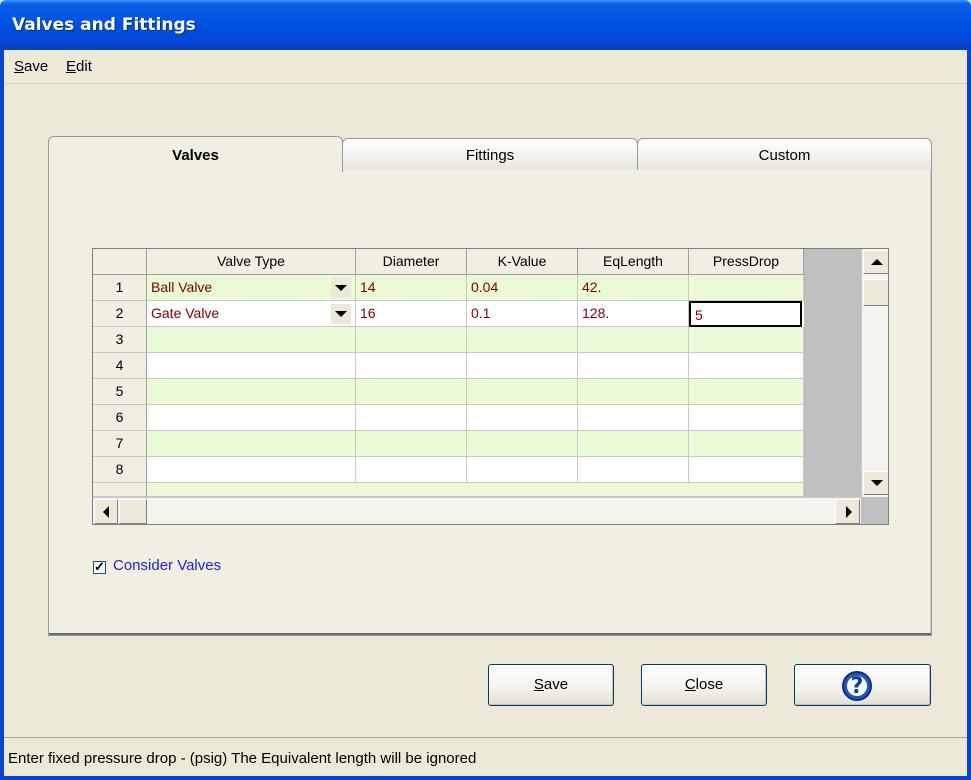 This screenshot has height=780, width=971. What do you see at coordinates (99, 567) in the screenshot?
I see `consider-valves-checkbox` at bounding box center [99, 567].